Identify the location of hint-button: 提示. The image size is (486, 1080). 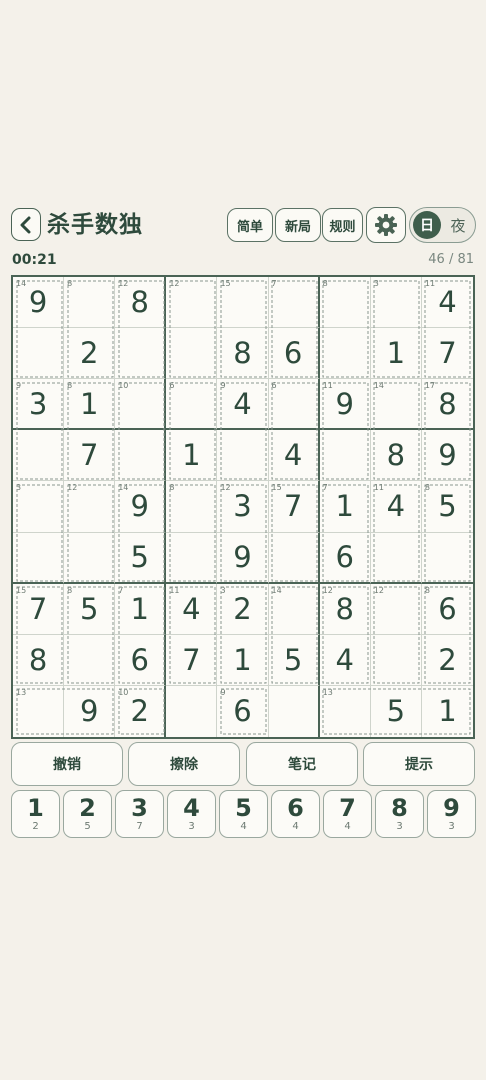
(419, 764).